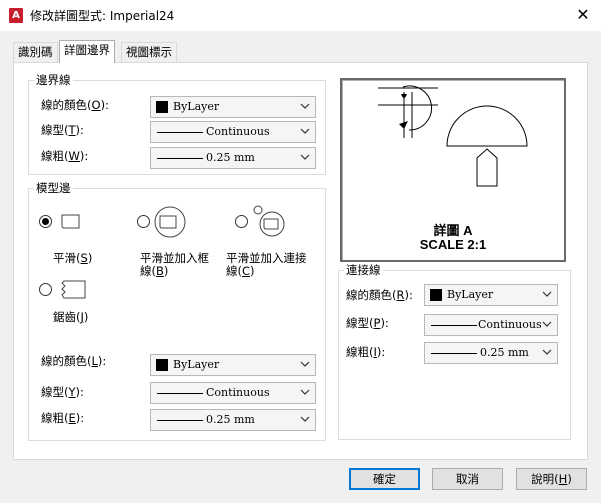 The width and height of the screenshot is (601, 503). I want to click on tab-detail-boundary: 詳圖邊界, so click(87, 51).